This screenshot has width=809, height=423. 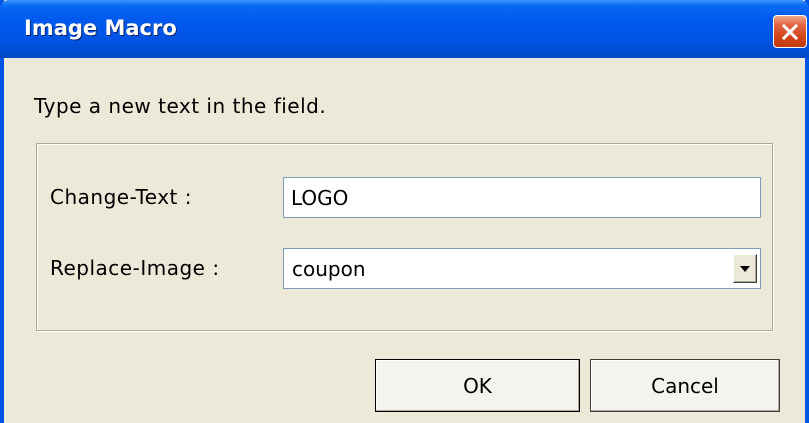 What do you see at coordinates (522, 197) in the screenshot?
I see `change-text-input` at bounding box center [522, 197].